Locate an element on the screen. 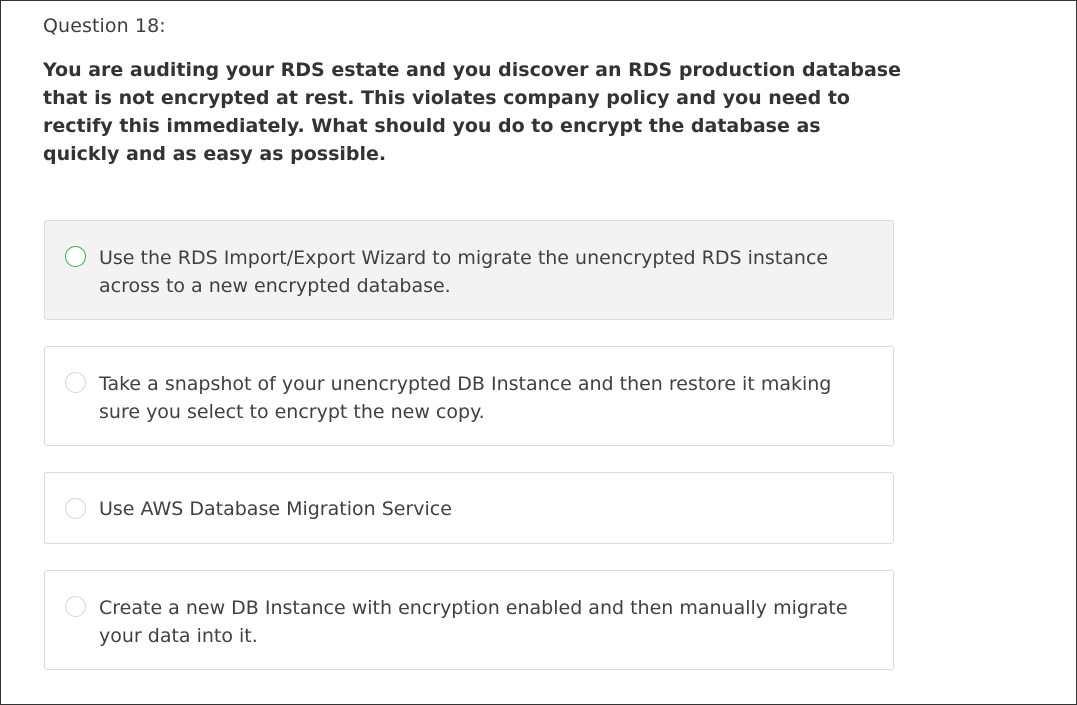 Image resolution: width=1077 pixels, height=705 pixels. question-number: Question 18: is located at coordinates (104, 26).